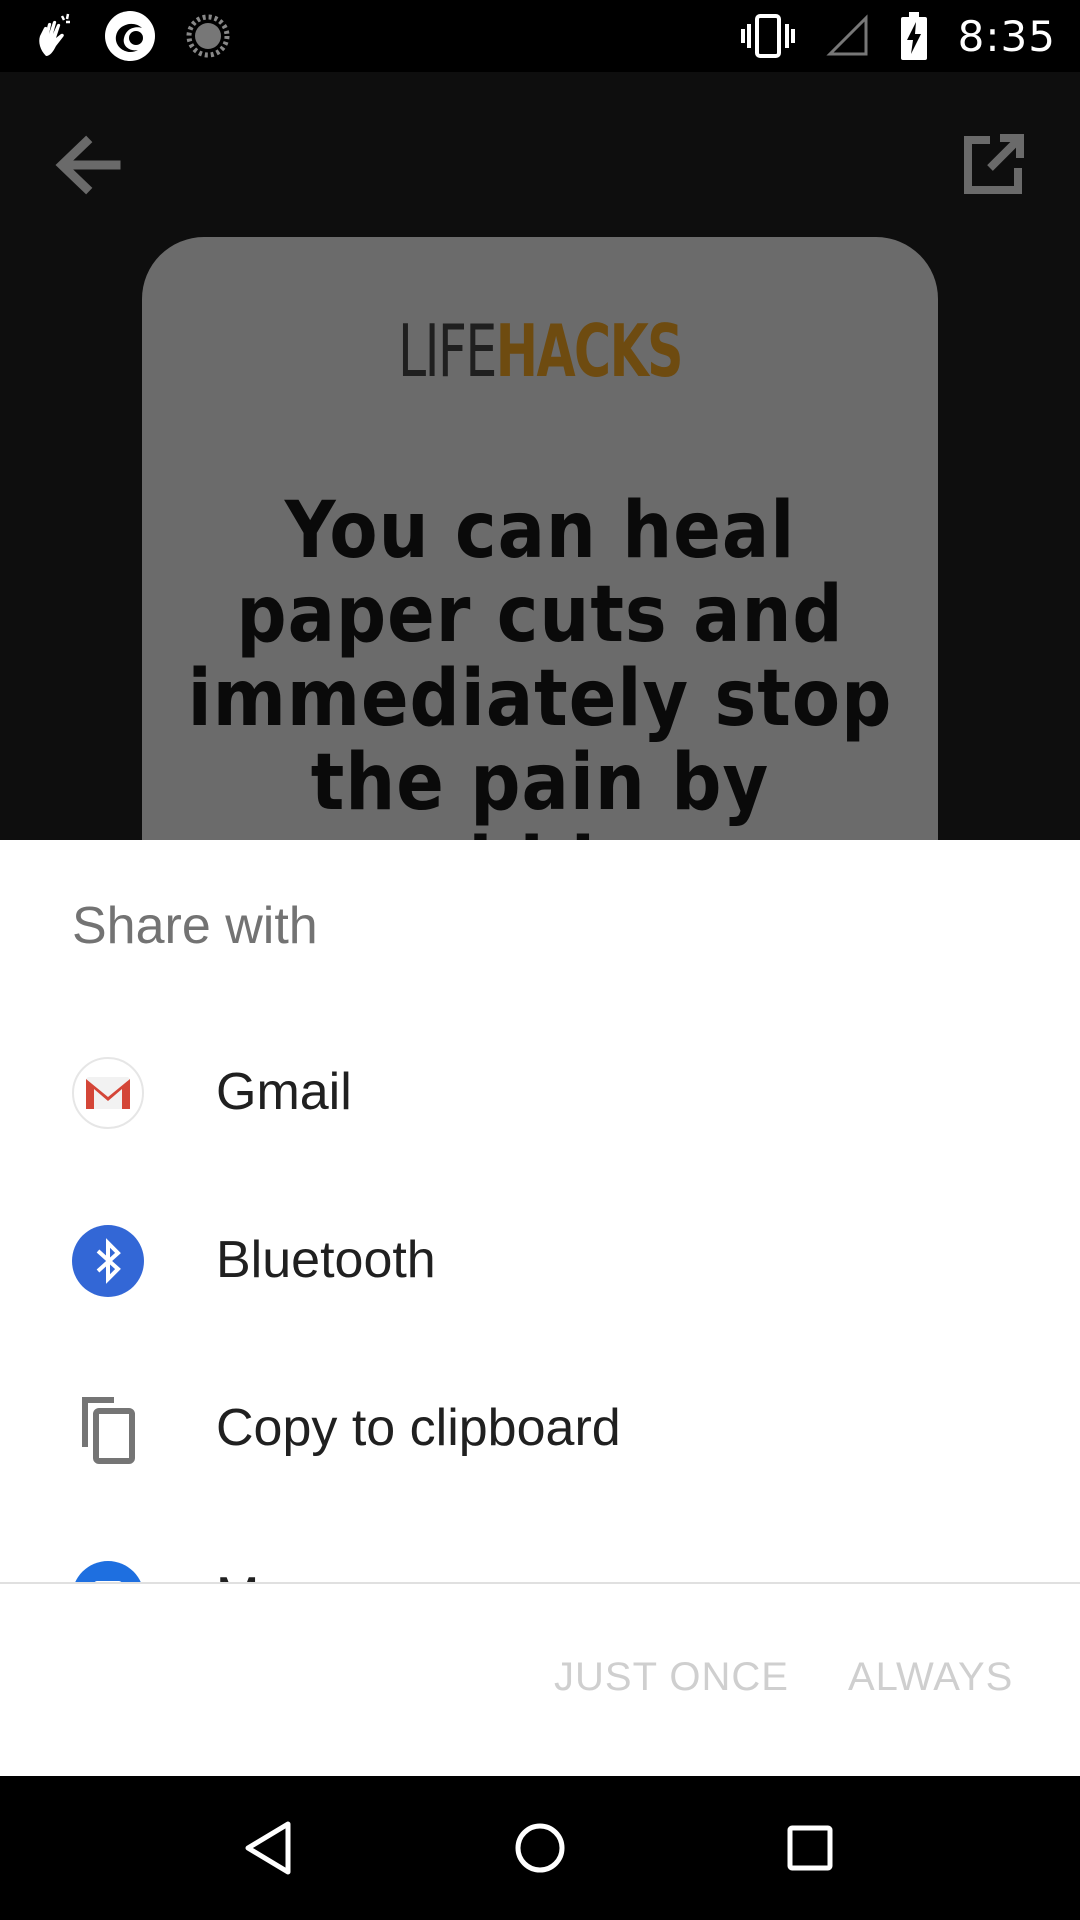 Image resolution: width=1080 pixels, height=1920 pixels. I want to click on app-circle-icon, so click(130, 36).